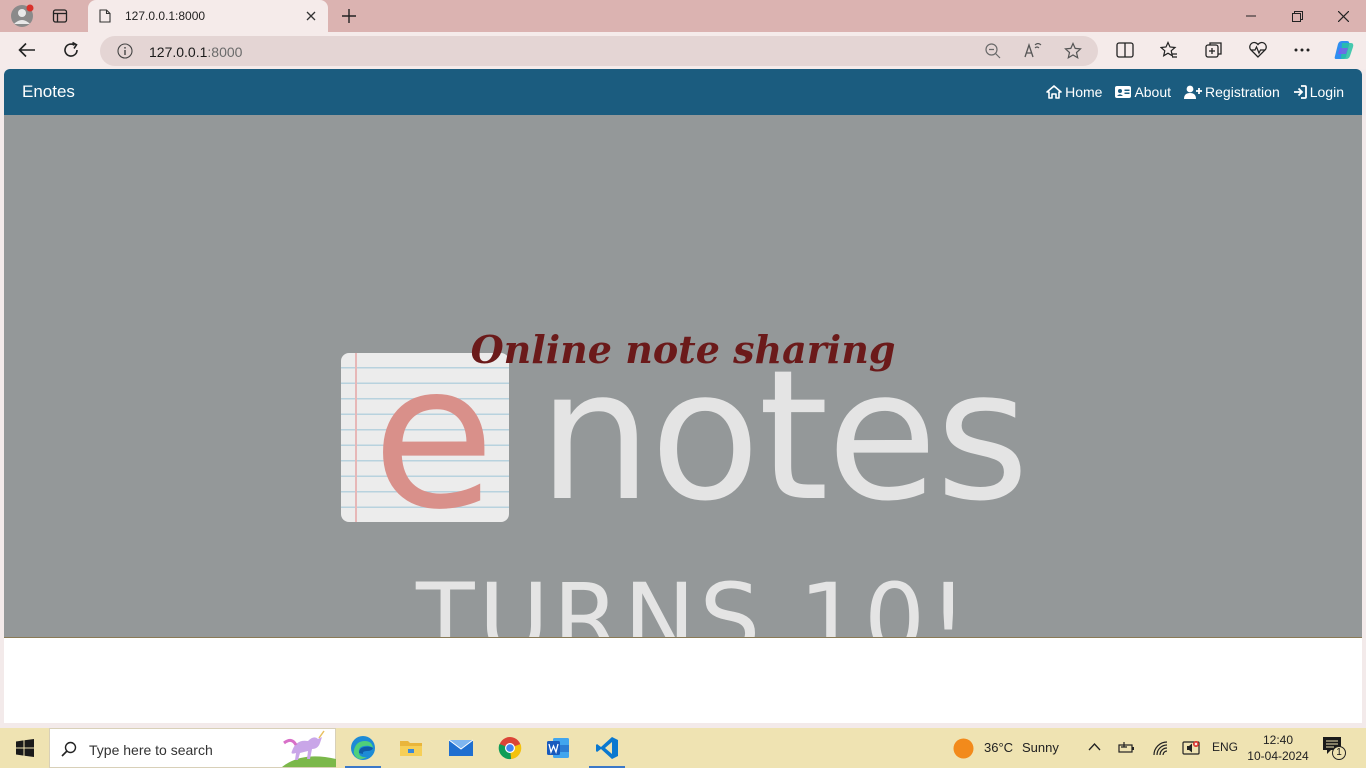 The width and height of the screenshot is (1366, 768). I want to click on start-button, so click(25, 748).